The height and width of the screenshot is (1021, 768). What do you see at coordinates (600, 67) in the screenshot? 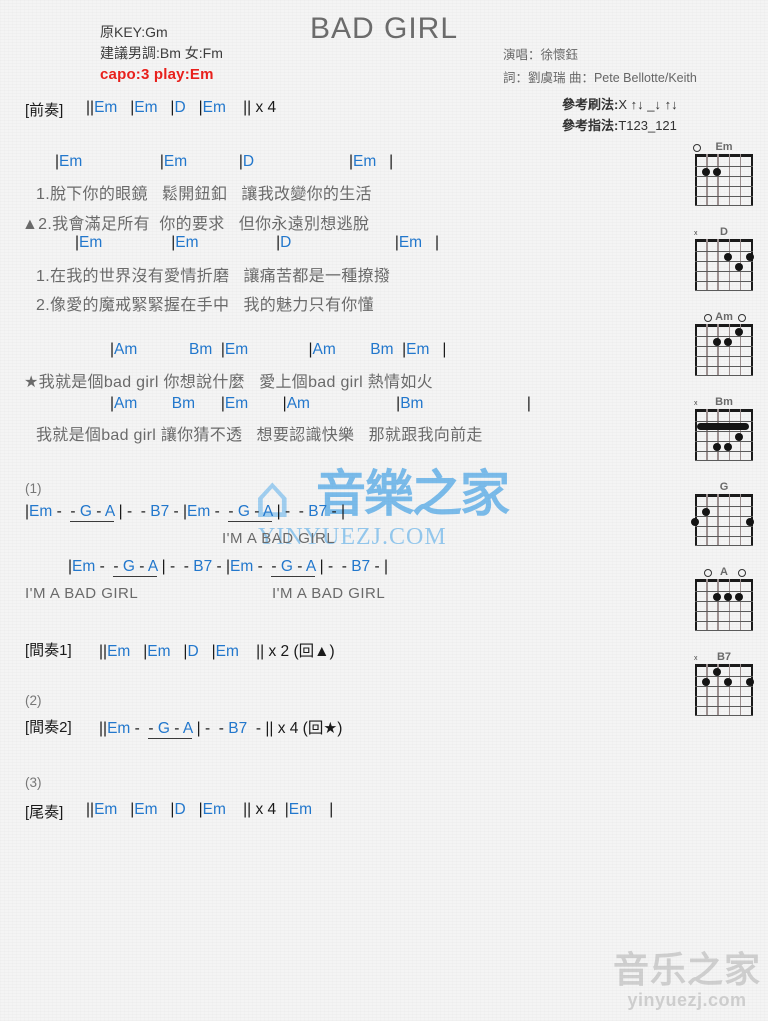
I see `credits-block: 演唱：徐懷鈺 詞：劉虞瑞 曲：Pete Bellotte/Keith` at bounding box center [600, 67].